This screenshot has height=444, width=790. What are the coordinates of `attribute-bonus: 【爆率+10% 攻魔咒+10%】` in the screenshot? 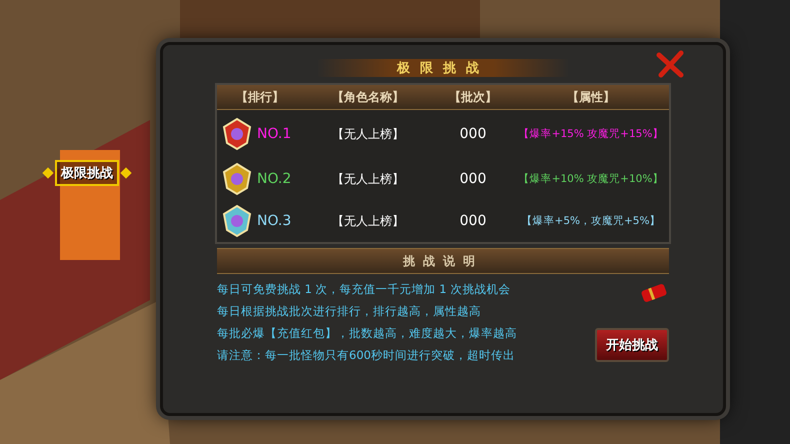 It's located at (591, 179).